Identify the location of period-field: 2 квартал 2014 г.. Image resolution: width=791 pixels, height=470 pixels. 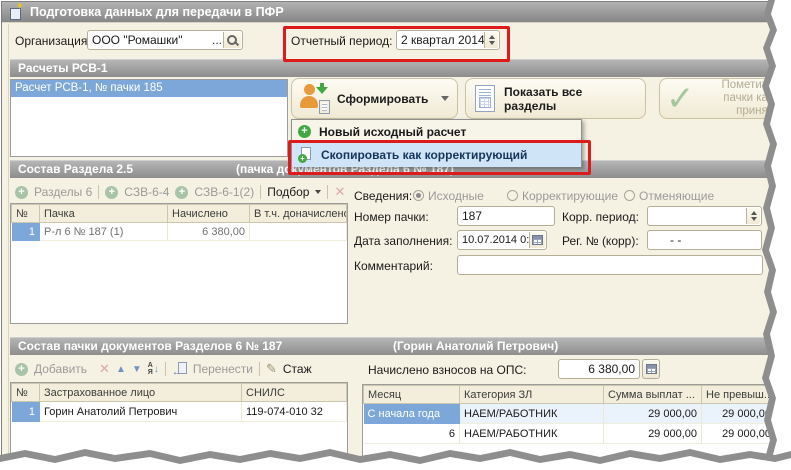
(448, 40).